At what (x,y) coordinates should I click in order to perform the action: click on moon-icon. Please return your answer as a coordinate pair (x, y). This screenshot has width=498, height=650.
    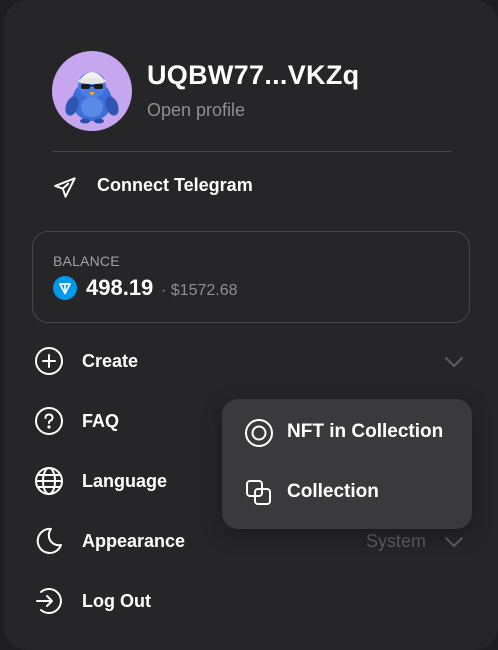
    Looking at the image, I should click on (49, 543).